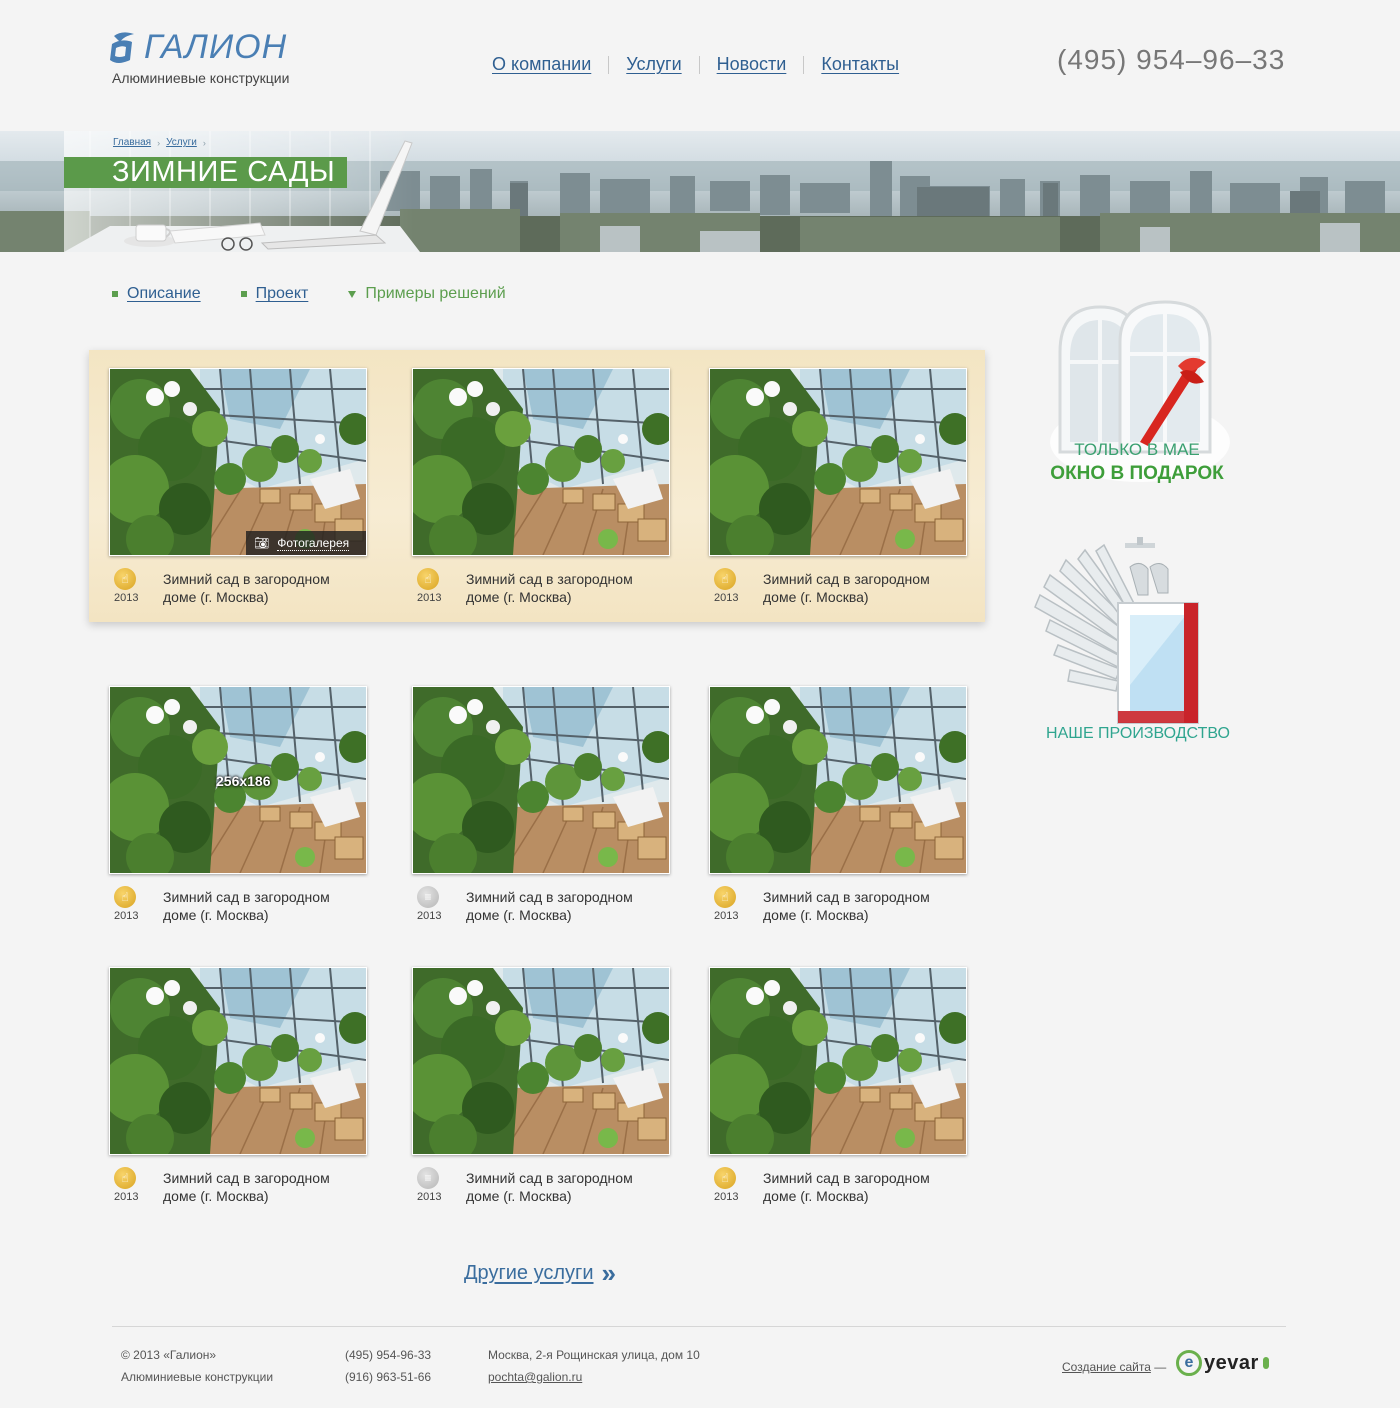  Describe the element at coordinates (216, 47) in the screenshot. I see `logo-name: ГАЛИОН` at that location.